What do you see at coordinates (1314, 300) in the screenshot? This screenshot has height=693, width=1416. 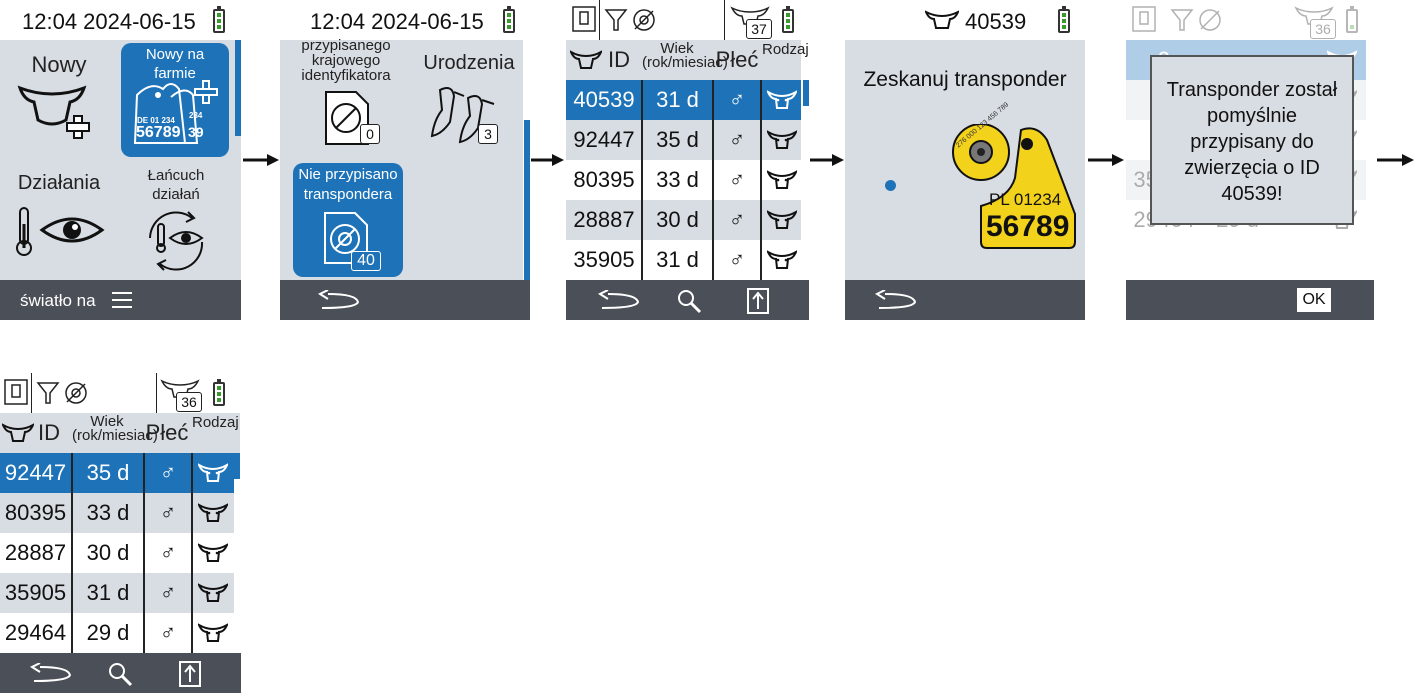 I see `ok-button: OK` at bounding box center [1314, 300].